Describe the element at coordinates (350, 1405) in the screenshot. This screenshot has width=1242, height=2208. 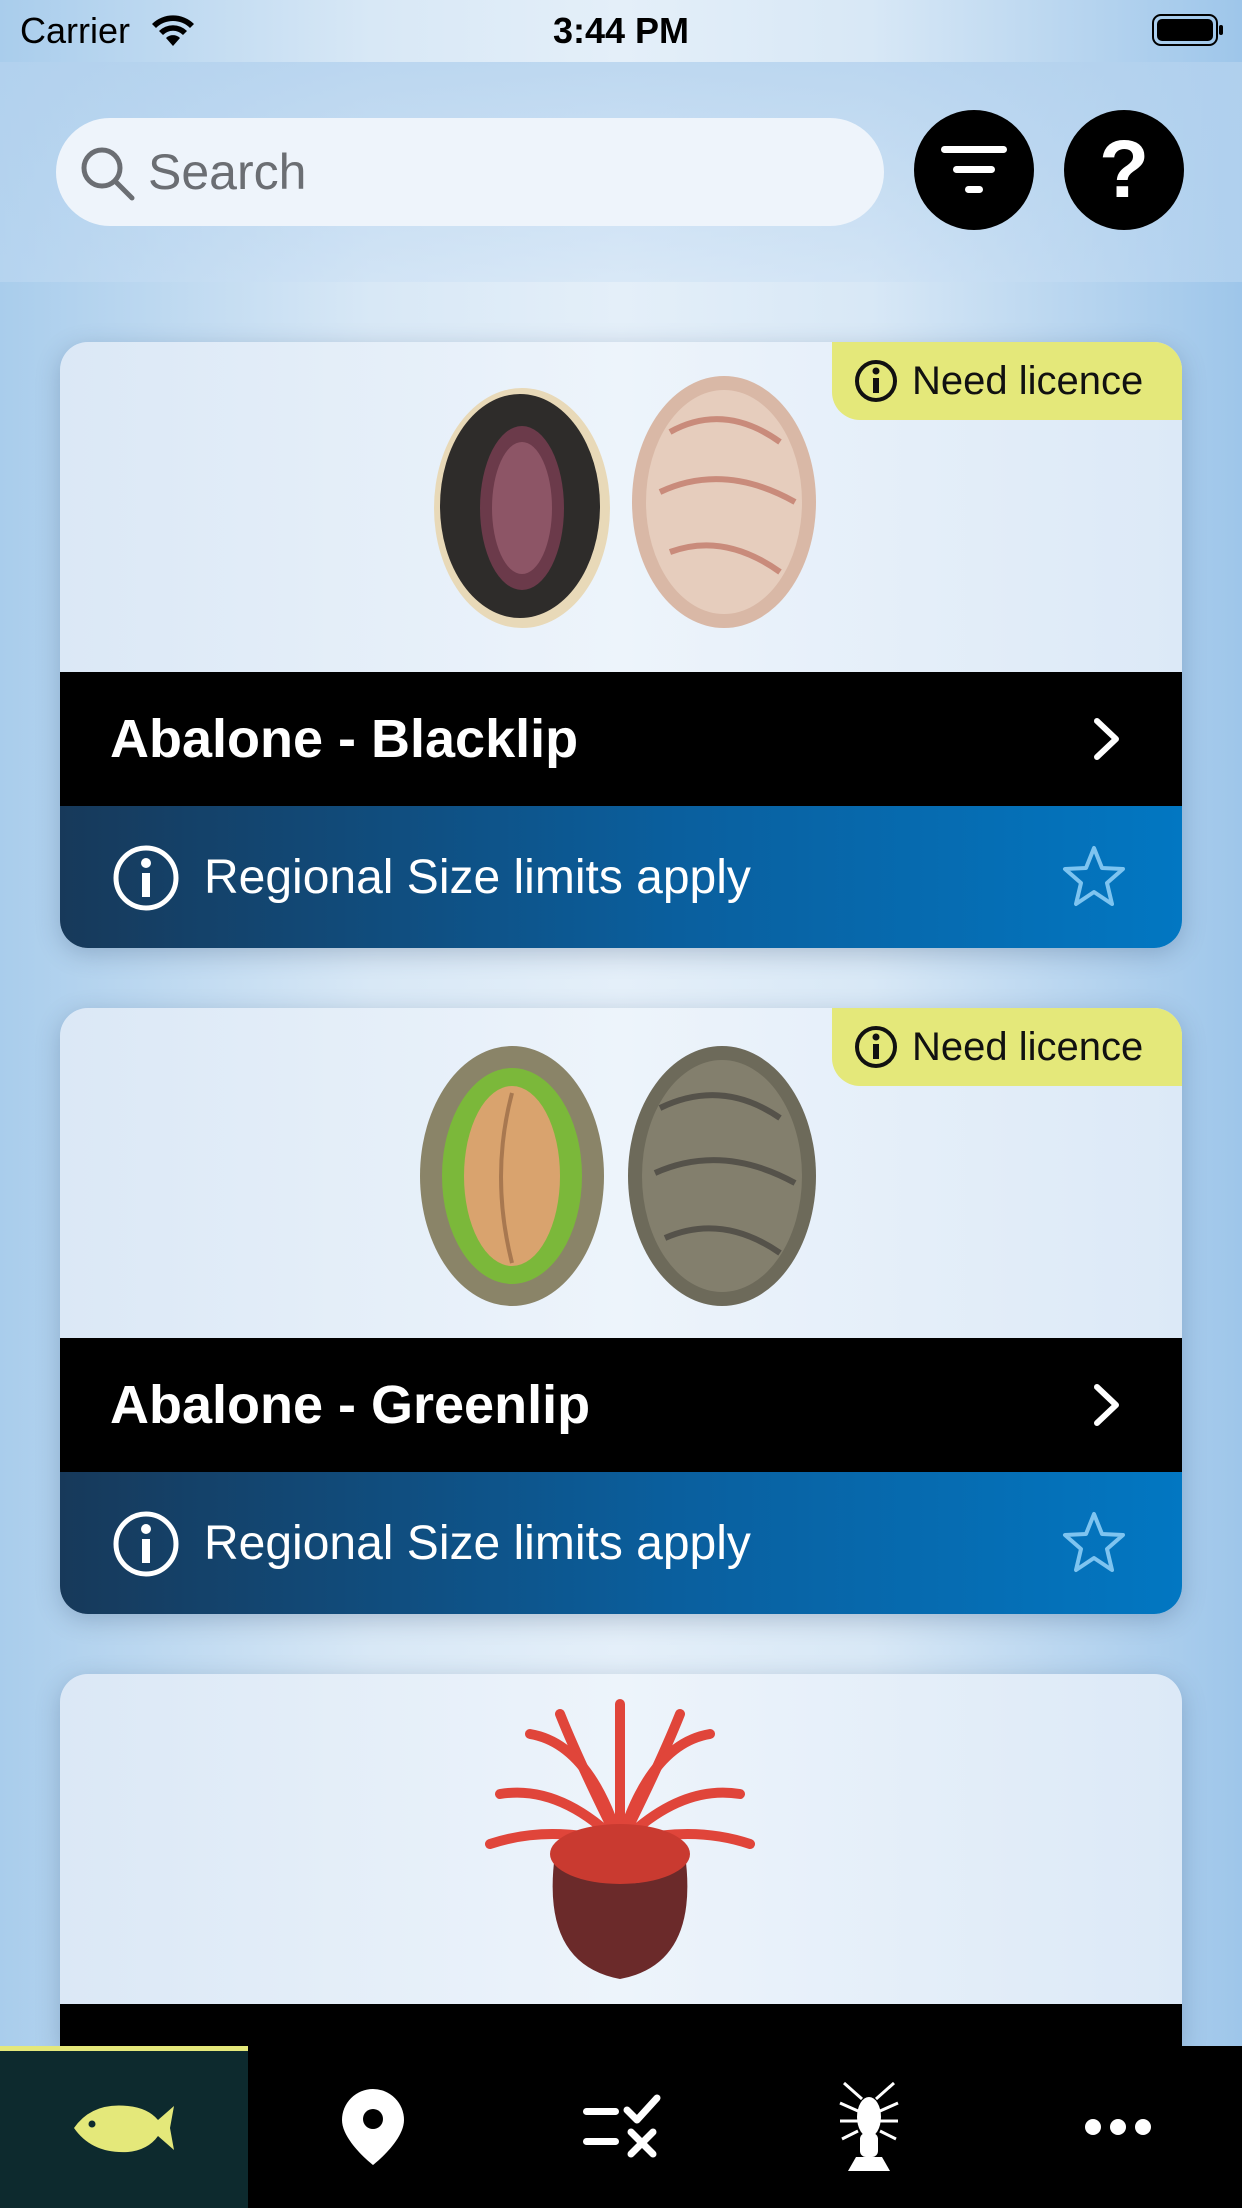
I see `species-title: Abalone - Greenlip` at that location.